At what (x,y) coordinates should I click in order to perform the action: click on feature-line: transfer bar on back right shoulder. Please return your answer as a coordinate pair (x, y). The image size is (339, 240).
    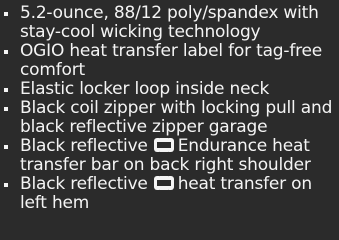
    Looking at the image, I should click on (165, 165).